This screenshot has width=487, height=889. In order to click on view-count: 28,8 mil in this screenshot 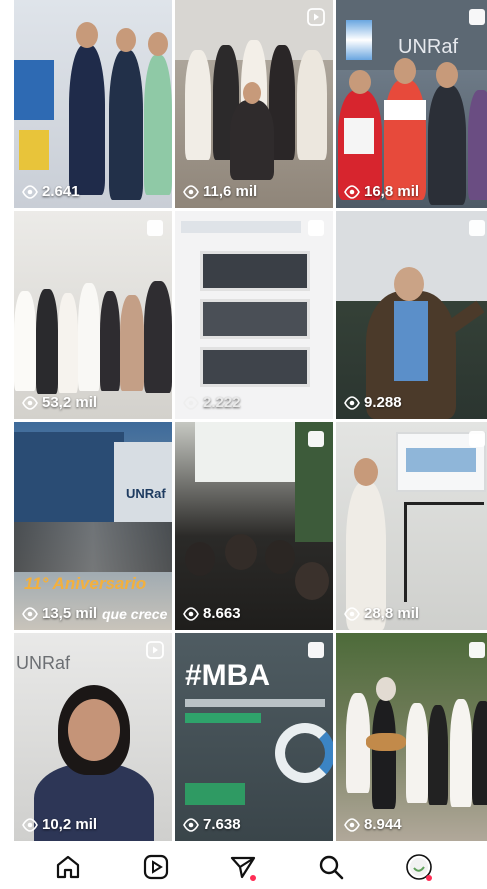, I will do `click(381, 613)`.